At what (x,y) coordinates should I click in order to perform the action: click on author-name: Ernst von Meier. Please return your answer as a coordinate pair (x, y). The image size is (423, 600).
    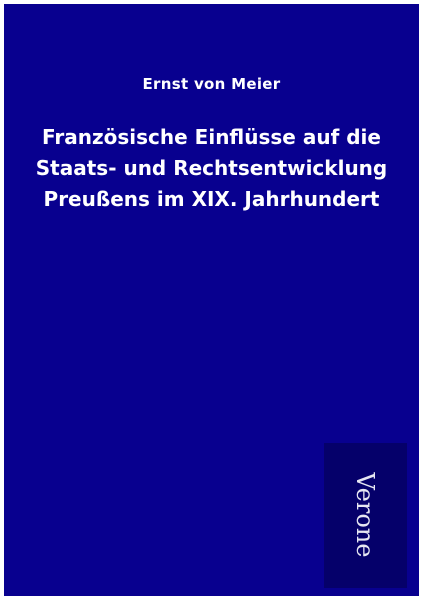
    Looking at the image, I should click on (211, 84).